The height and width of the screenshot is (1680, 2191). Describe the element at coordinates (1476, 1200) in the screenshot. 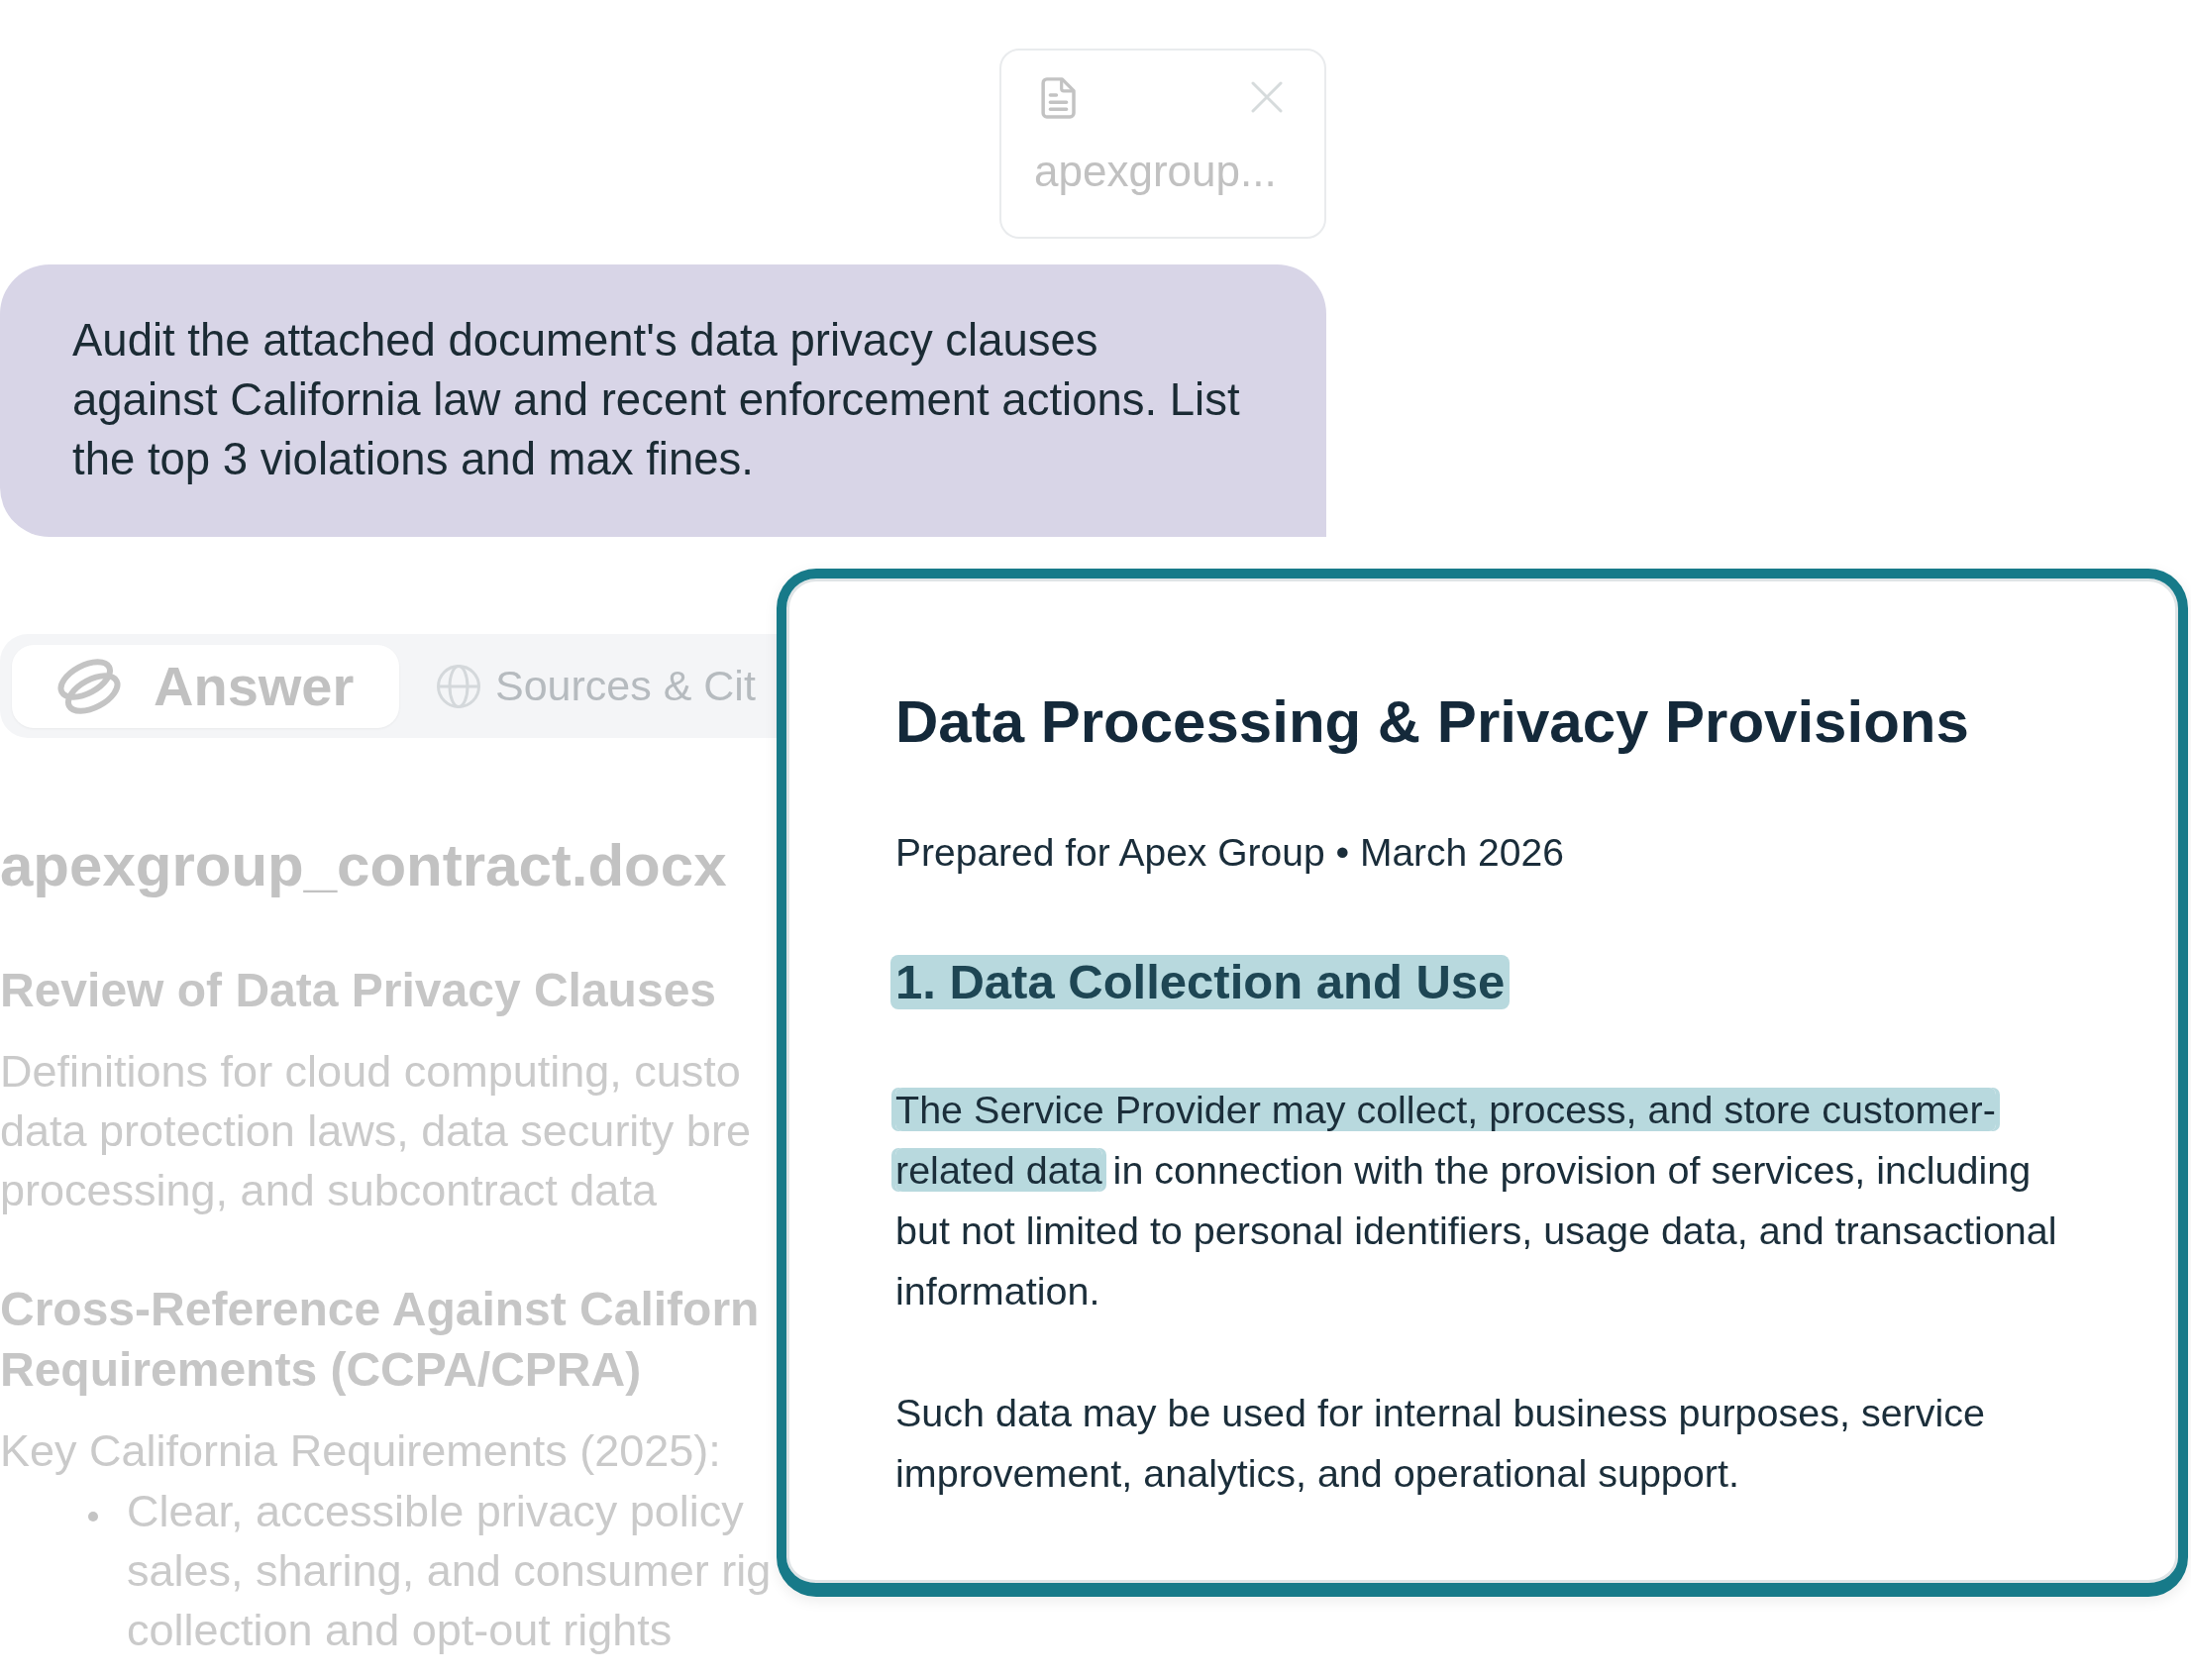

I see `paragraph: The Service Provider may collect, process, and store customer-related data in connection with the provision of services, including but not limited to personal identifiers, usage data, and transactional information.` at that location.